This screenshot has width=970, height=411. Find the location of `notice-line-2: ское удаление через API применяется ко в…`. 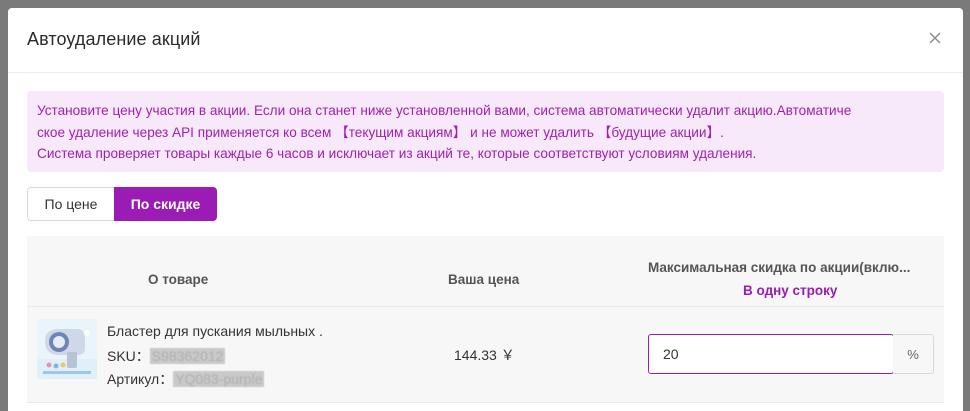

notice-line-2: ское удаление через API применяется ко в… is located at coordinates (380, 132).